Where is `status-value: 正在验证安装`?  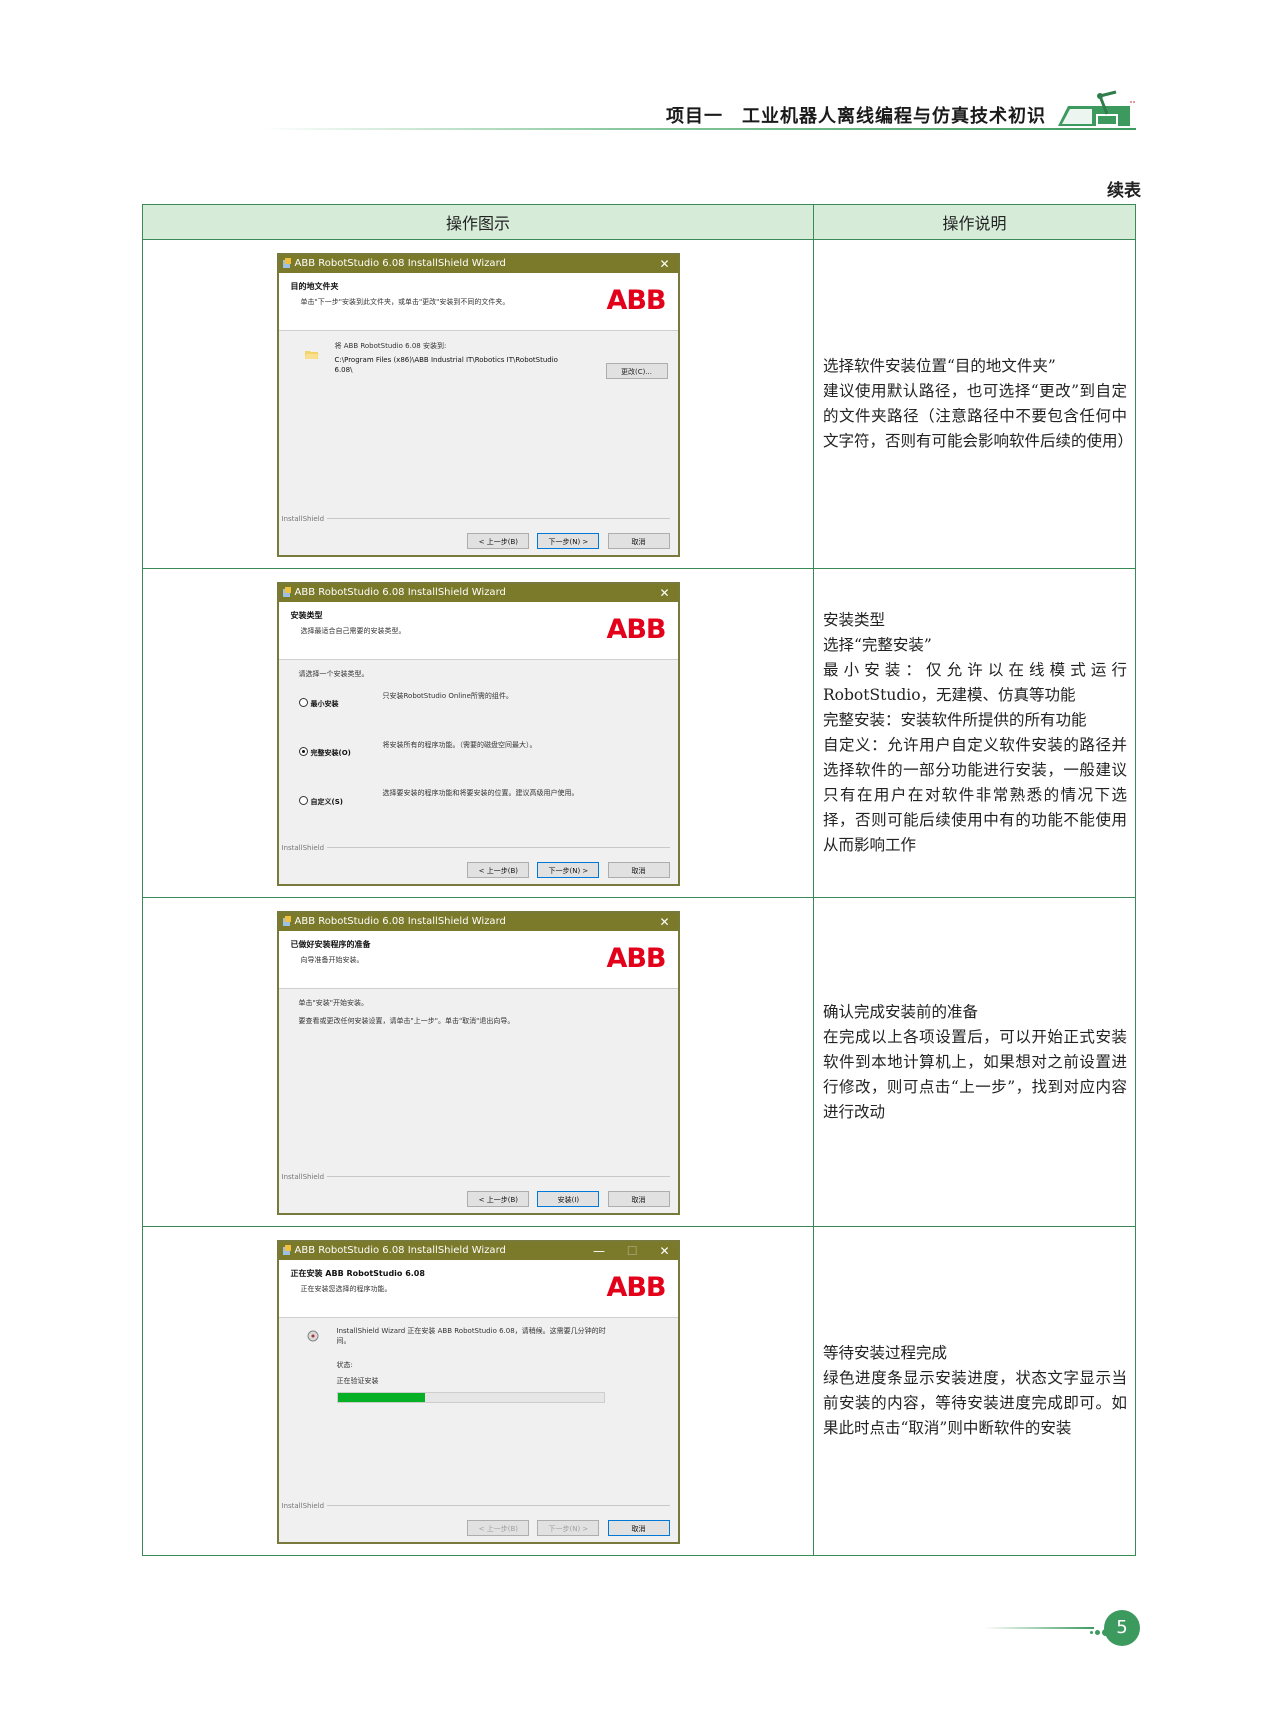
status-value: 正在验证安装 is located at coordinates (357, 1381).